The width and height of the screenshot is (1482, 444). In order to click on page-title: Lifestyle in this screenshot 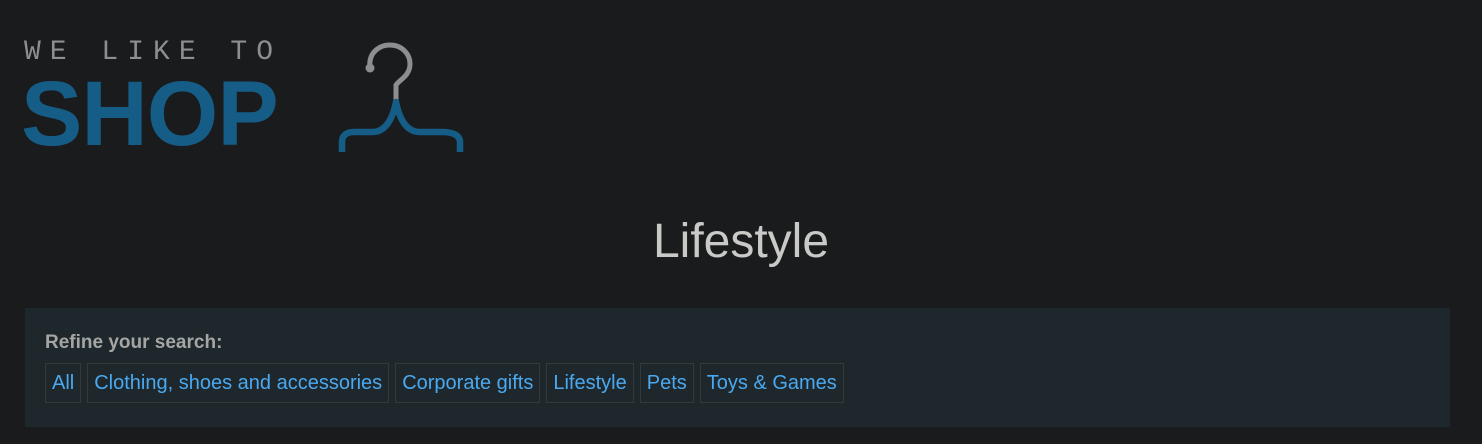, I will do `click(741, 241)`.